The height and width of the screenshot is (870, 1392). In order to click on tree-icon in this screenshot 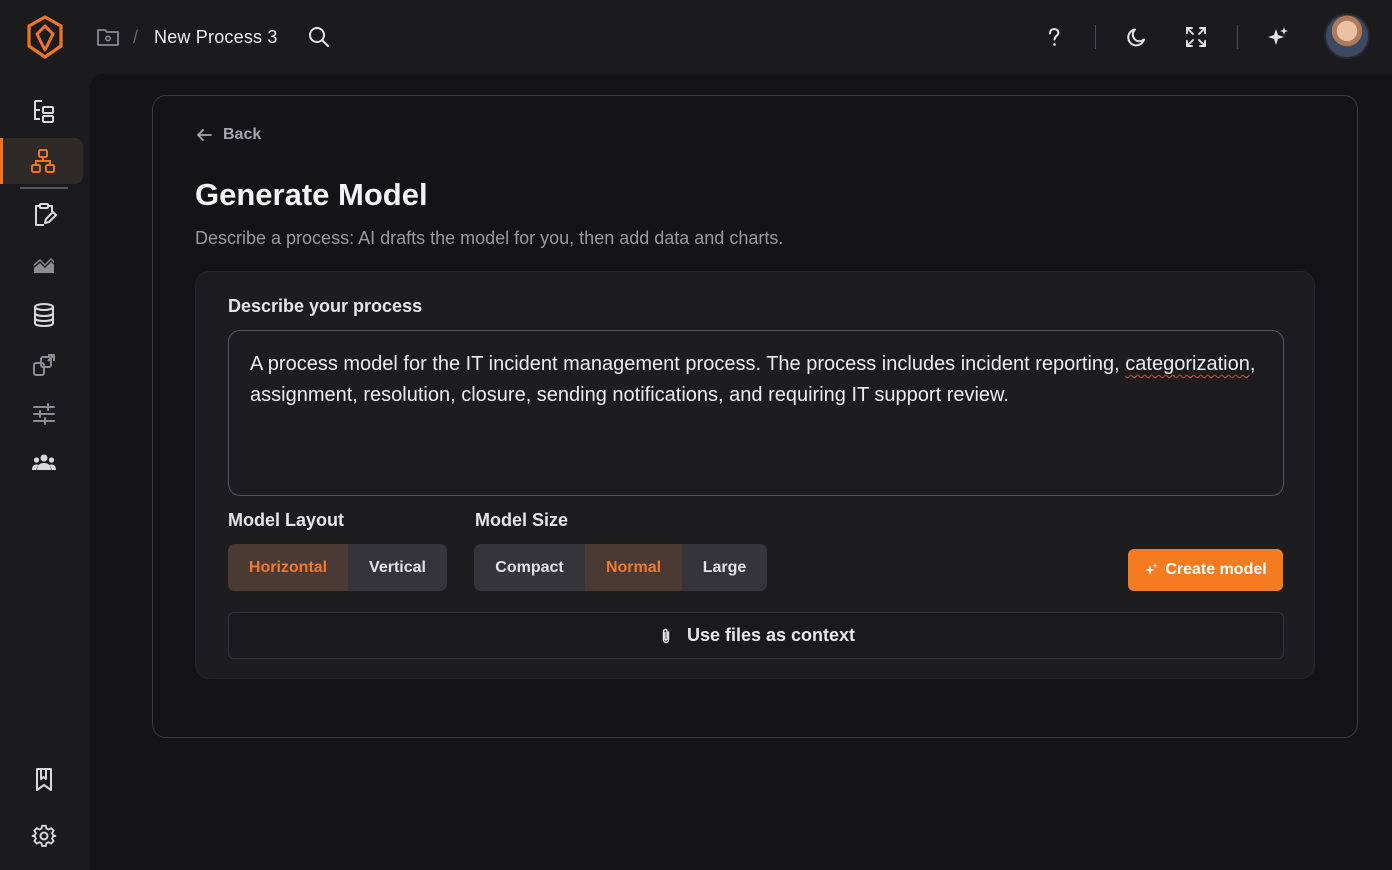, I will do `click(44, 111)`.